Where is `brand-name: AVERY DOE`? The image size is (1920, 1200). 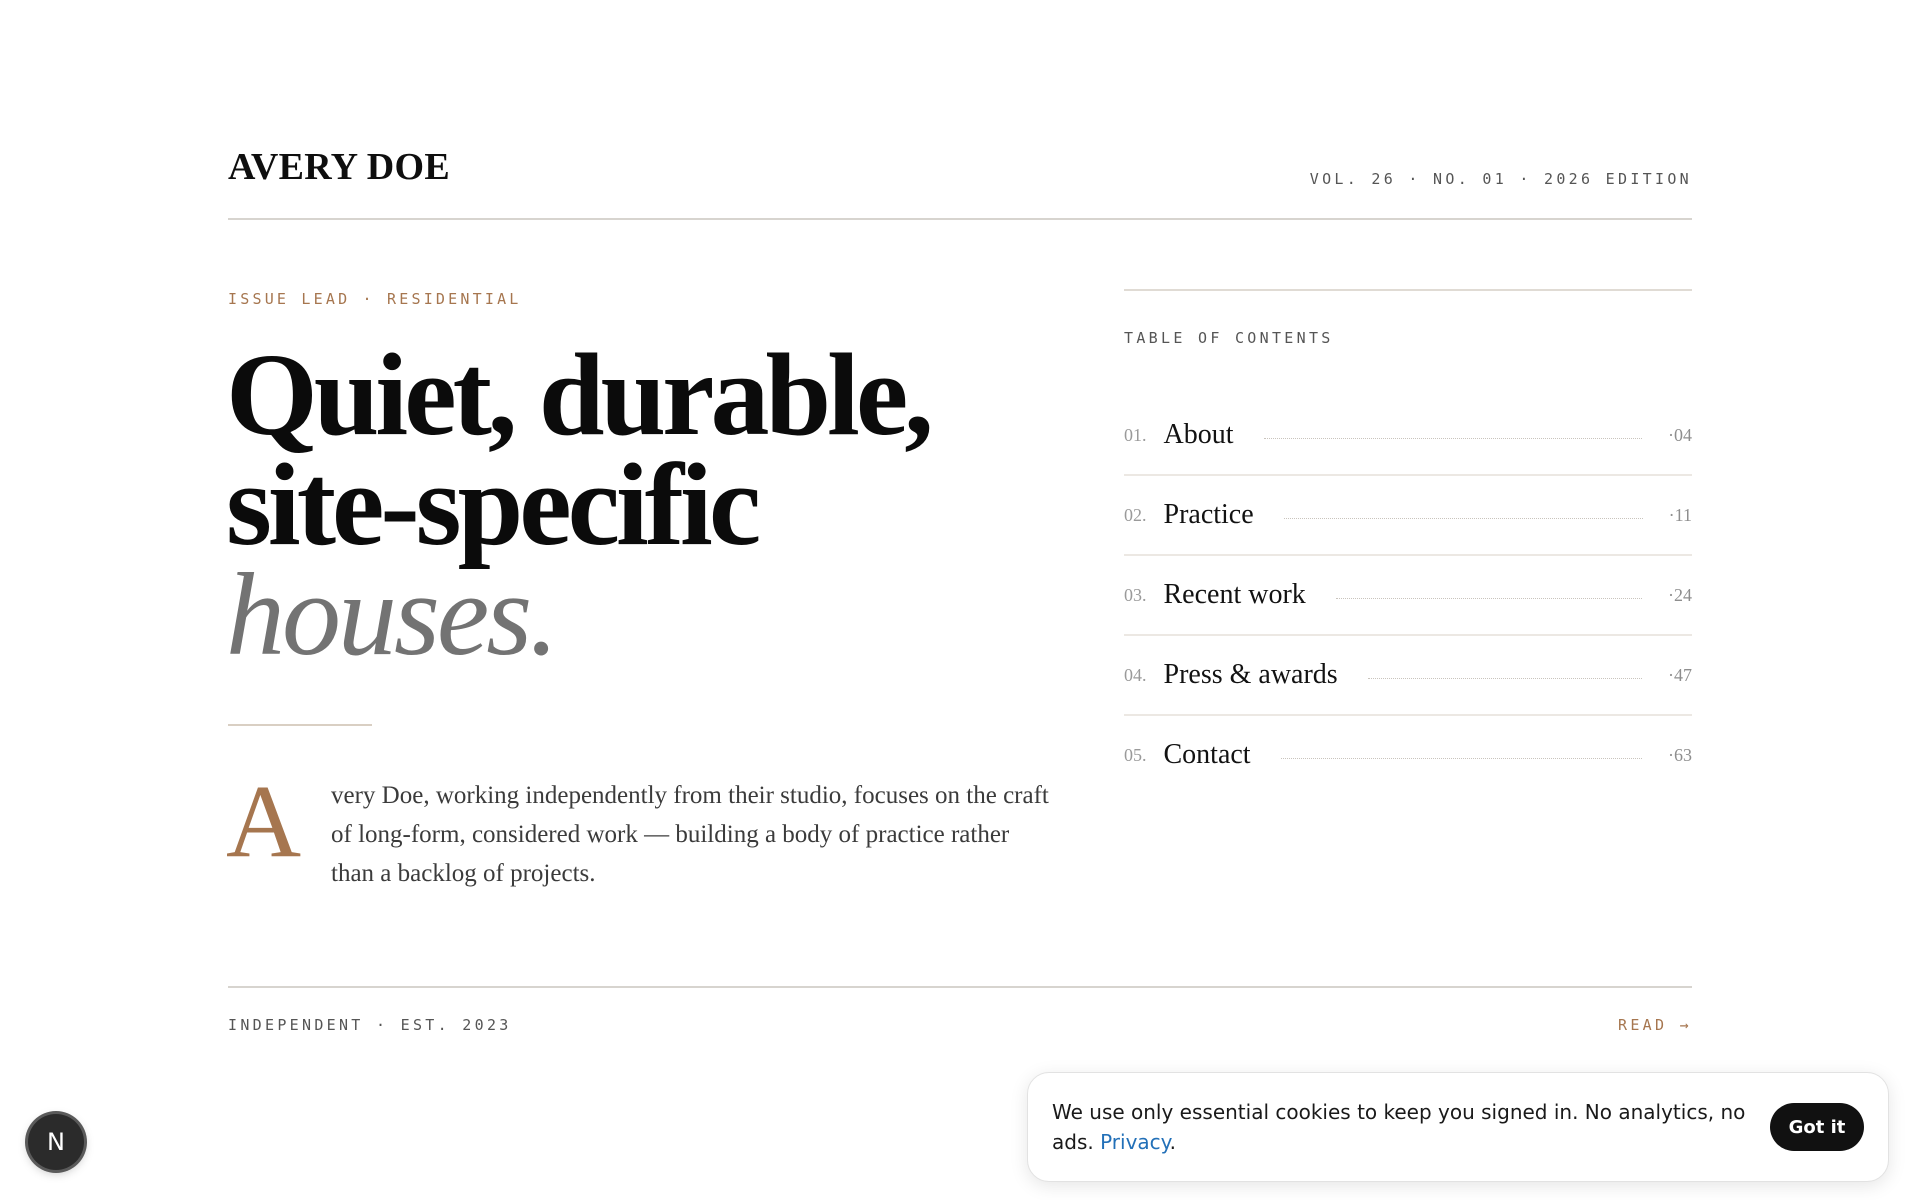 brand-name: AVERY DOE is located at coordinates (339, 167).